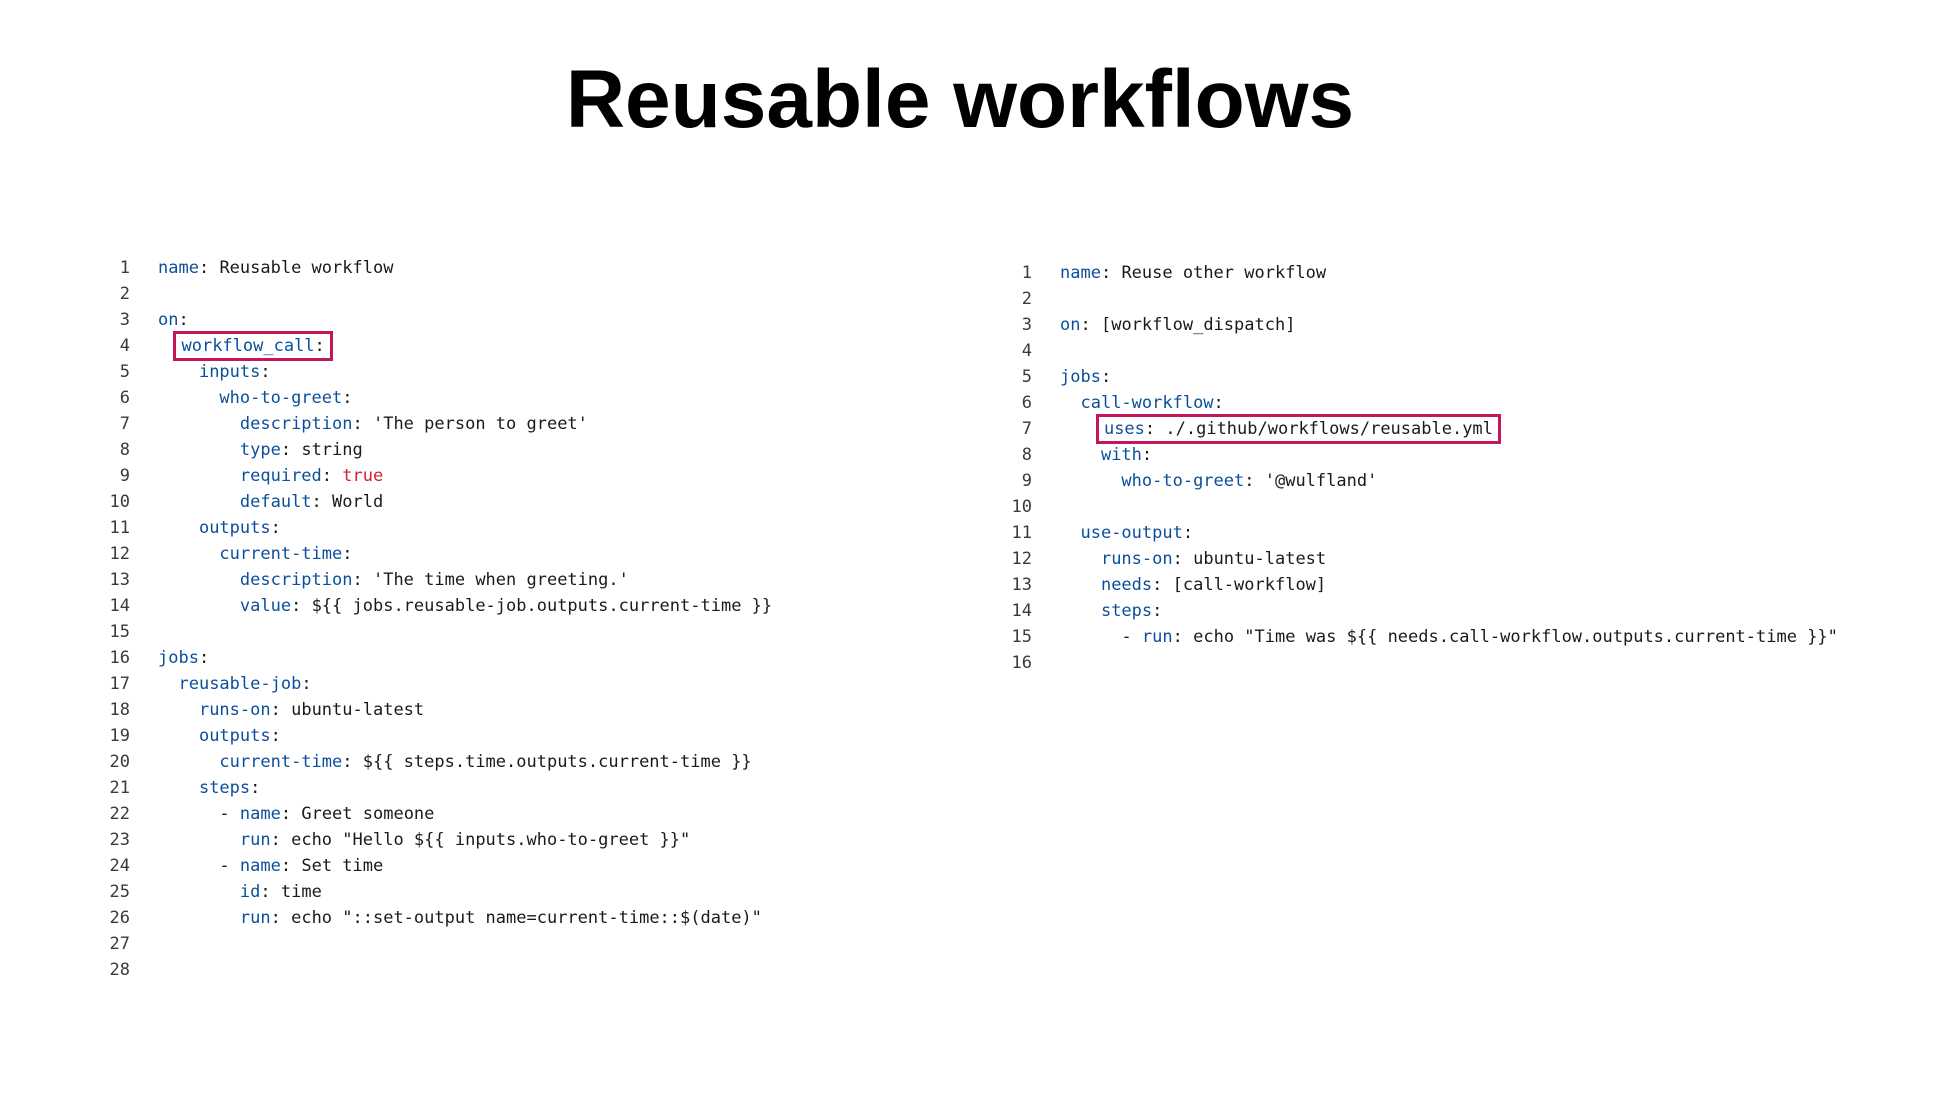 The height and width of the screenshot is (1104, 1958). Describe the element at coordinates (124, 294) in the screenshot. I see `line-number: 2` at that location.